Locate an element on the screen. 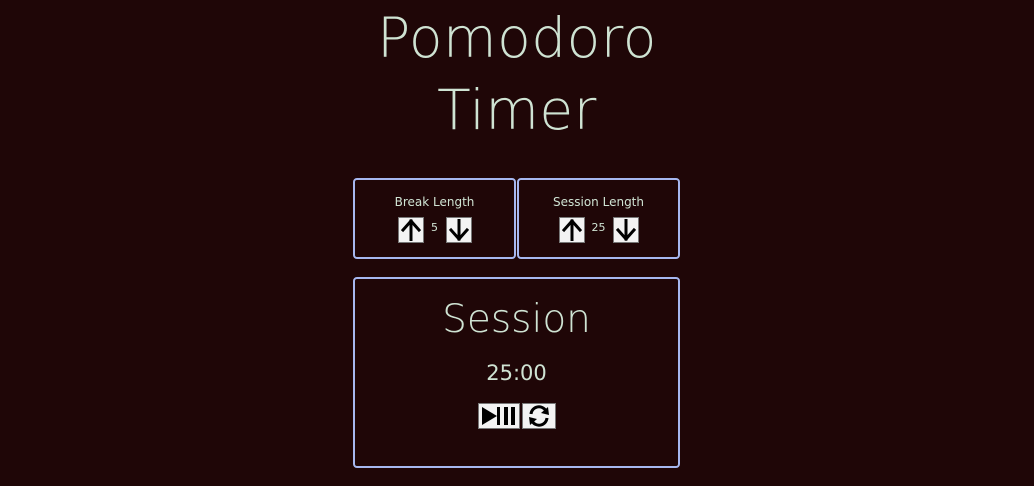 The image size is (1034, 486). session-increment-button is located at coordinates (571, 230).